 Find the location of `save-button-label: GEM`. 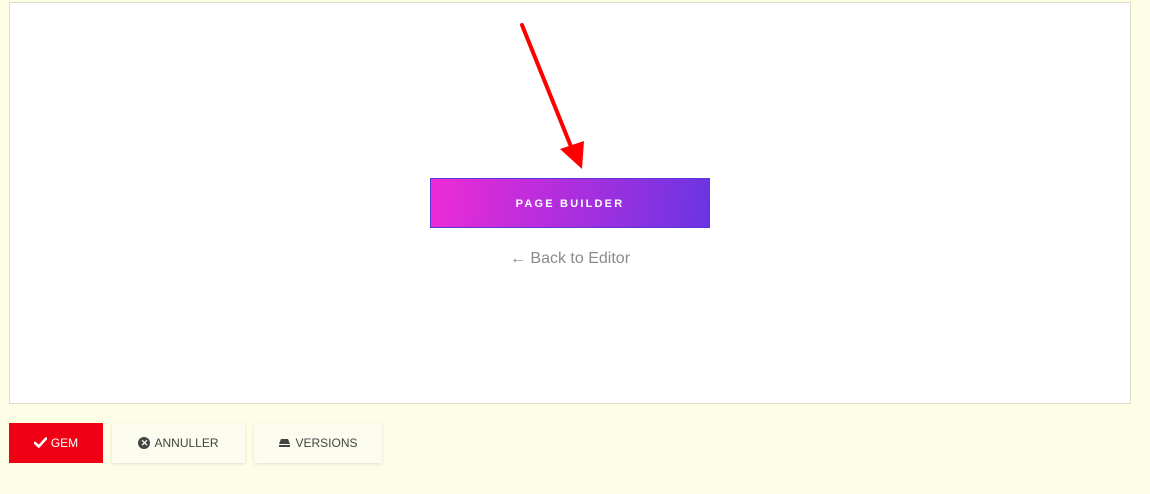

save-button-label: GEM is located at coordinates (64, 443).